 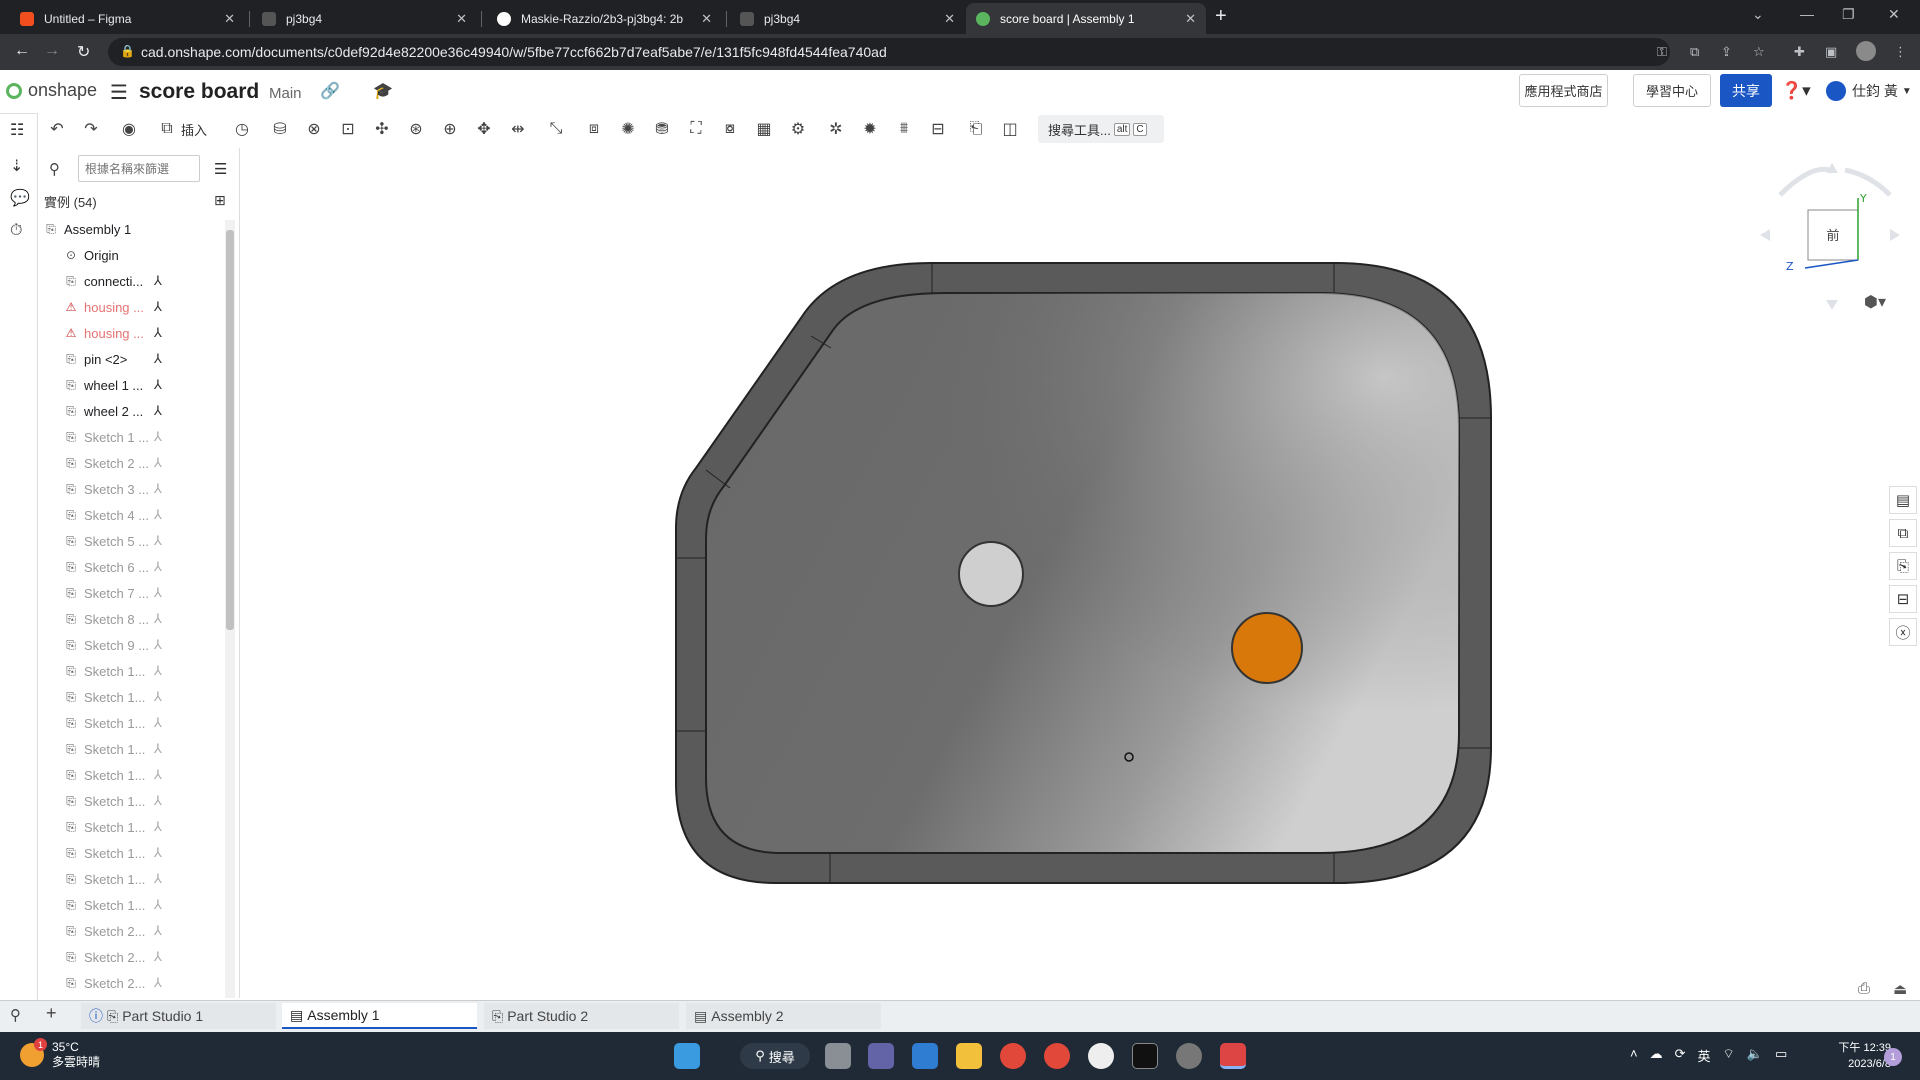 What do you see at coordinates (1903, 533) in the screenshot?
I see `parts-panel-icon: ⧉` at bounding box center [1903, 533].